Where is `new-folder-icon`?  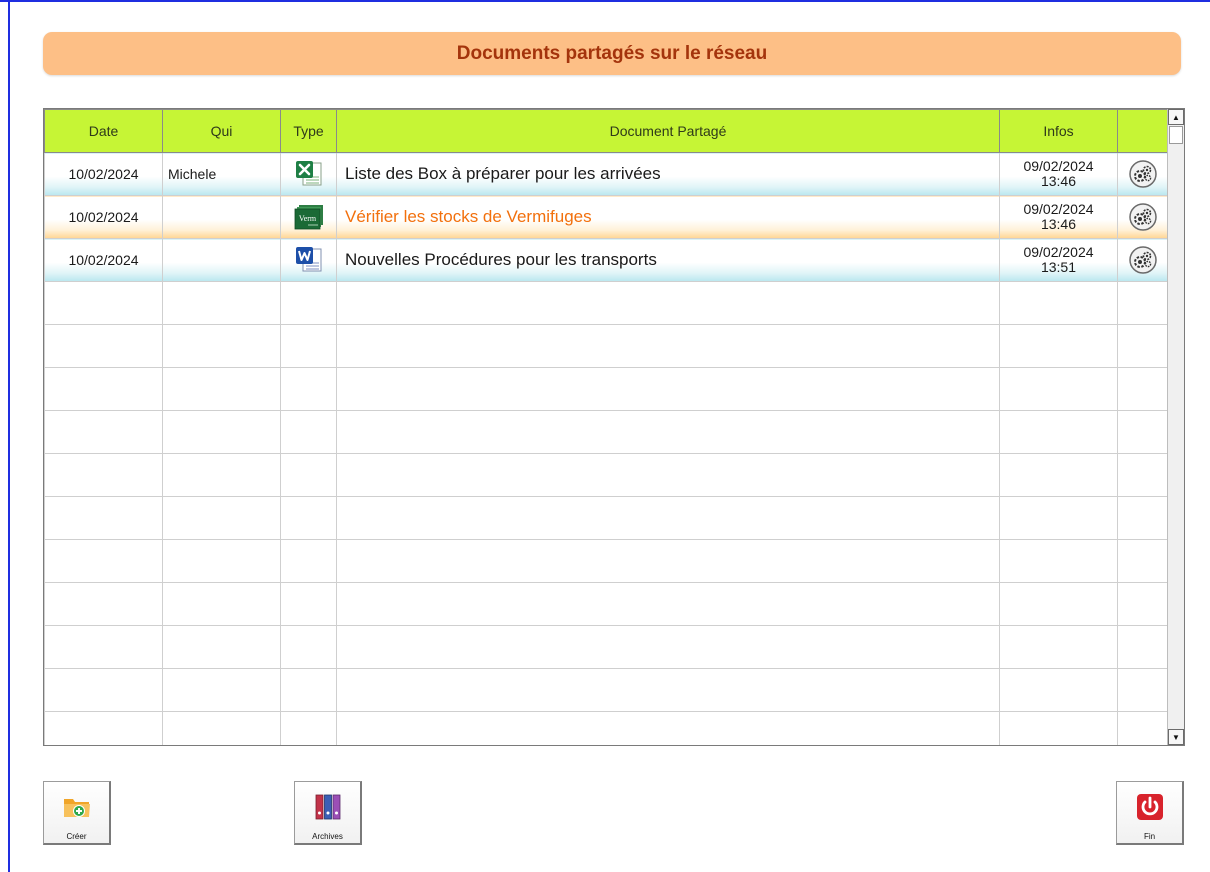
new-folder-icon is located at coordinates (76, 808).